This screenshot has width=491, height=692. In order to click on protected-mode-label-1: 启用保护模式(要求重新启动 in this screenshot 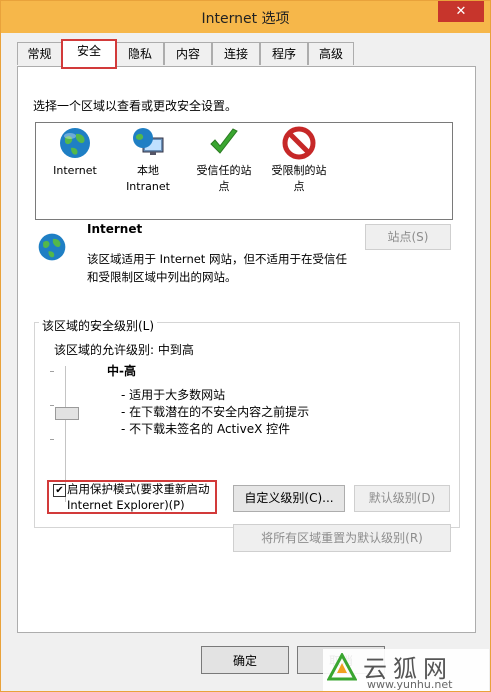, I will do `click(138, 489)`.